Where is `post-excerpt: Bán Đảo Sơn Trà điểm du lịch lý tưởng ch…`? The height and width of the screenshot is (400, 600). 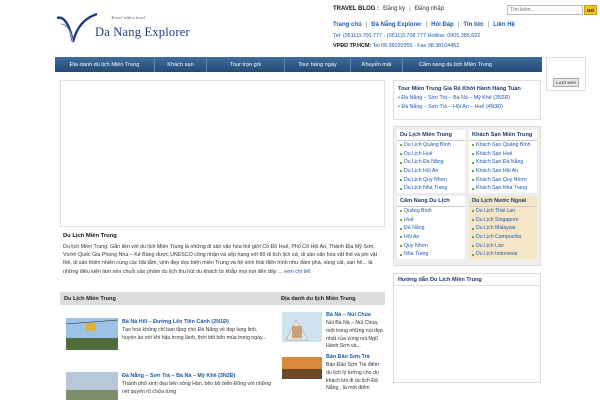
post-excerpt: Bán Đảo Sơn Trà điểm du lịch lý tưởng ch… is located at coordinates (352, 377).